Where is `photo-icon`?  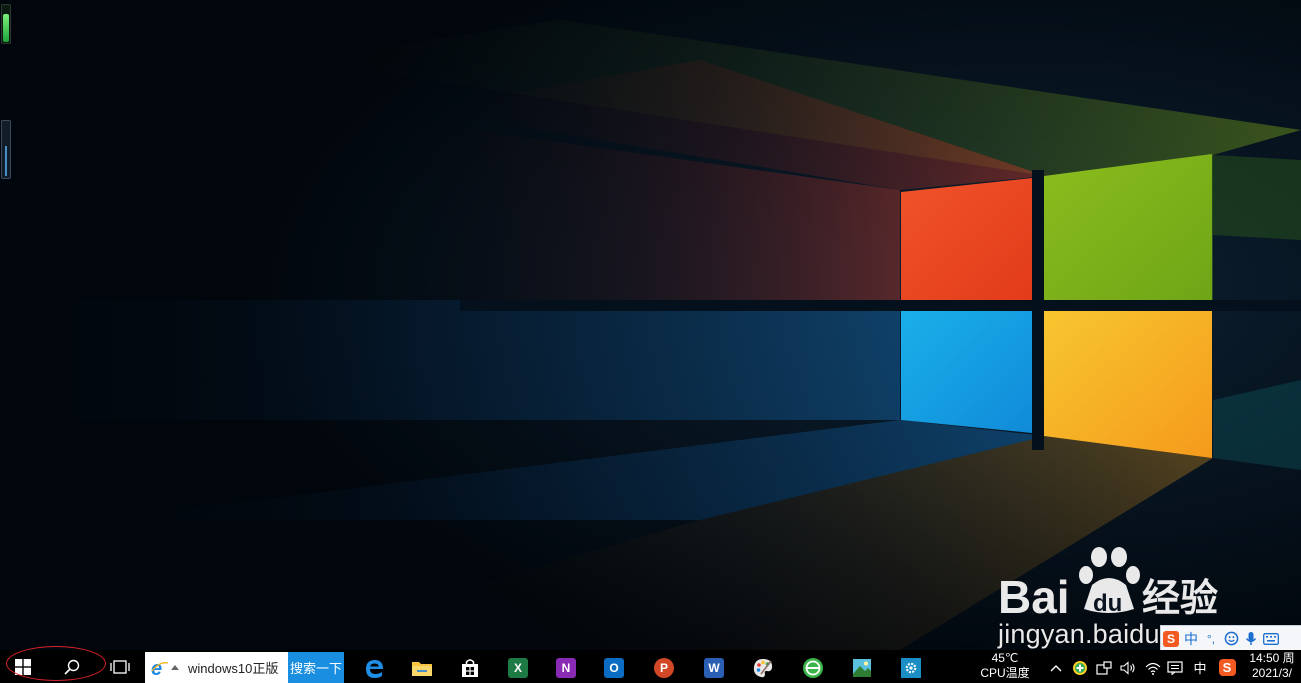
photo-icon is located at coordinates (862, 667).